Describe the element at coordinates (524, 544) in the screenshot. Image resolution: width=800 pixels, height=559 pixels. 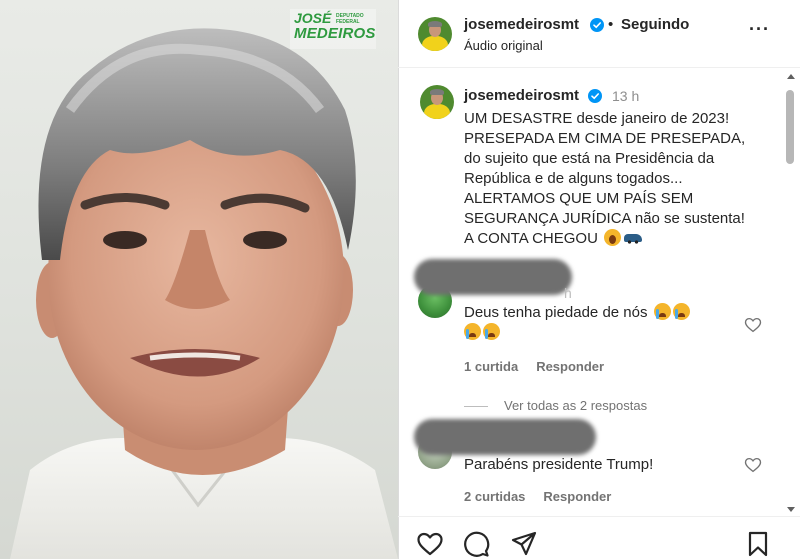
I see `share-icon` at that location.